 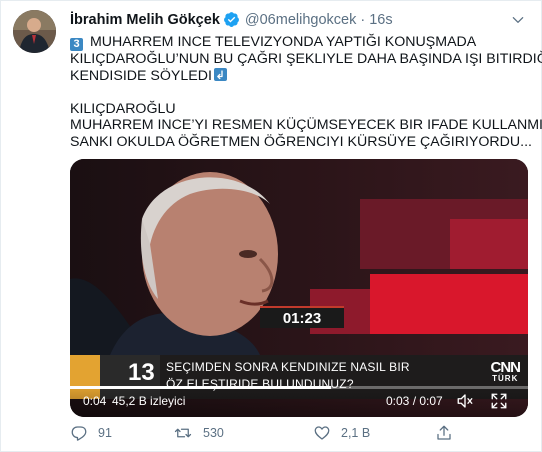 What do you see at coordinates (300, 76) in the screenshot?
I see `tweet-text-line: KENDISIDE SÖYLEDI` at bounding box center [300, 76].